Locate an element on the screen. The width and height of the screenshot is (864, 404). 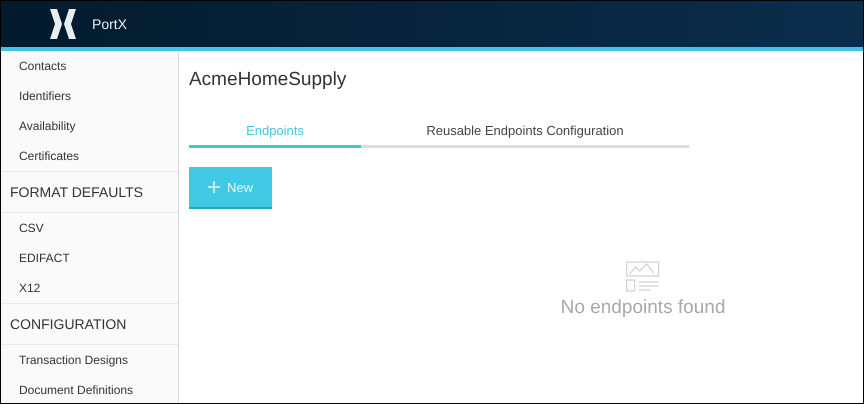
plus-icon is located at coordinates (214, 187).